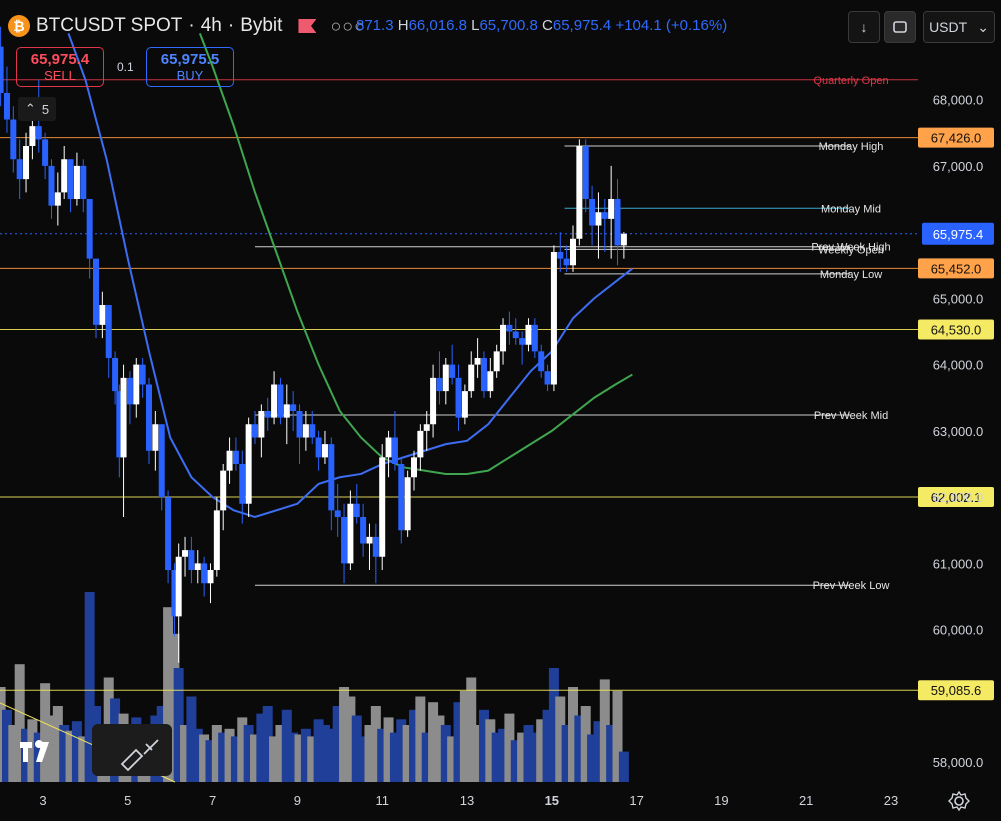 This screenshot has width=1001, height=821. What do you see at coordinates (850, 81) in the screenshot?
I see `level-label: Quarterly Open` at bounding box center [850, 81].